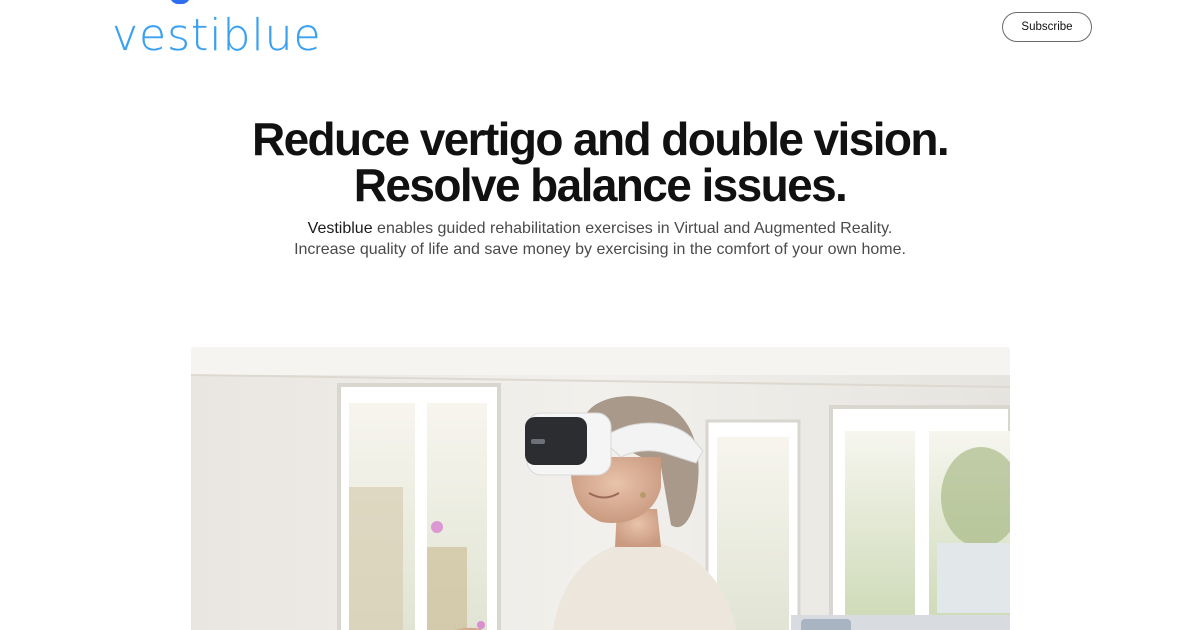  Describe the element at coordinates (1047, 27) in the screenshot. I see `subscribe-button: Subscribe` at that location.